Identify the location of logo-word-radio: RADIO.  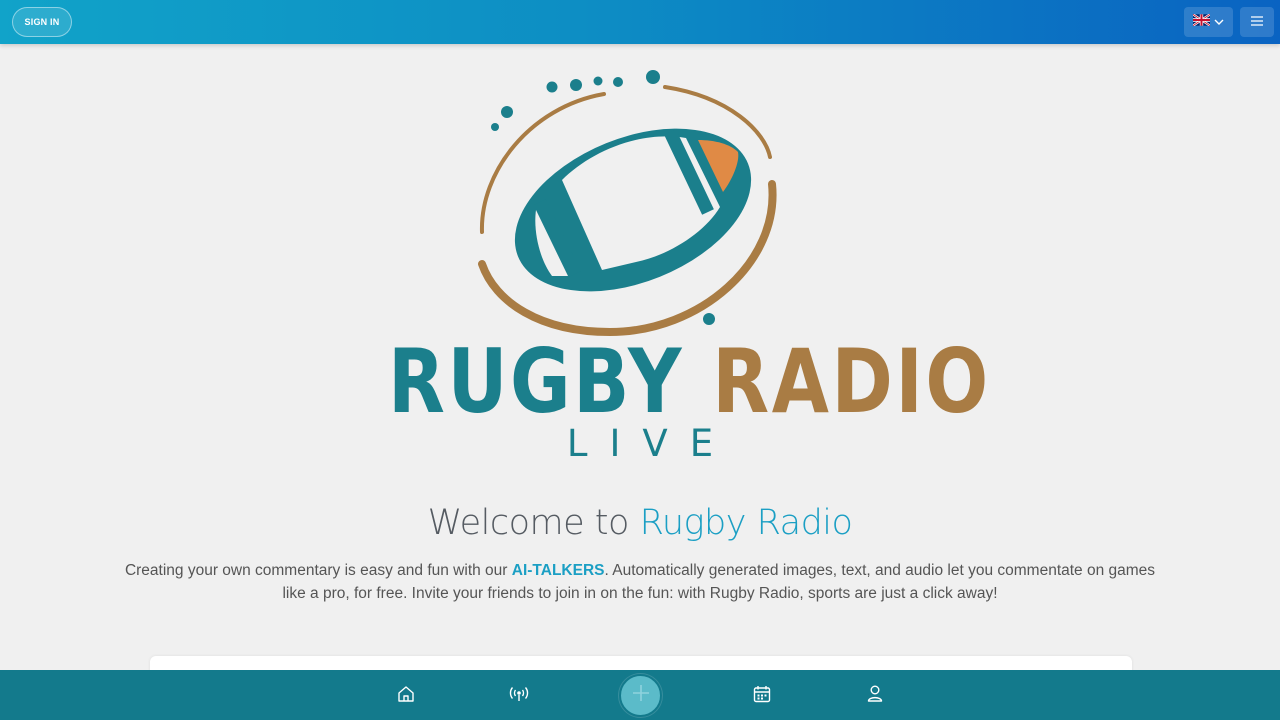
(851, 381).